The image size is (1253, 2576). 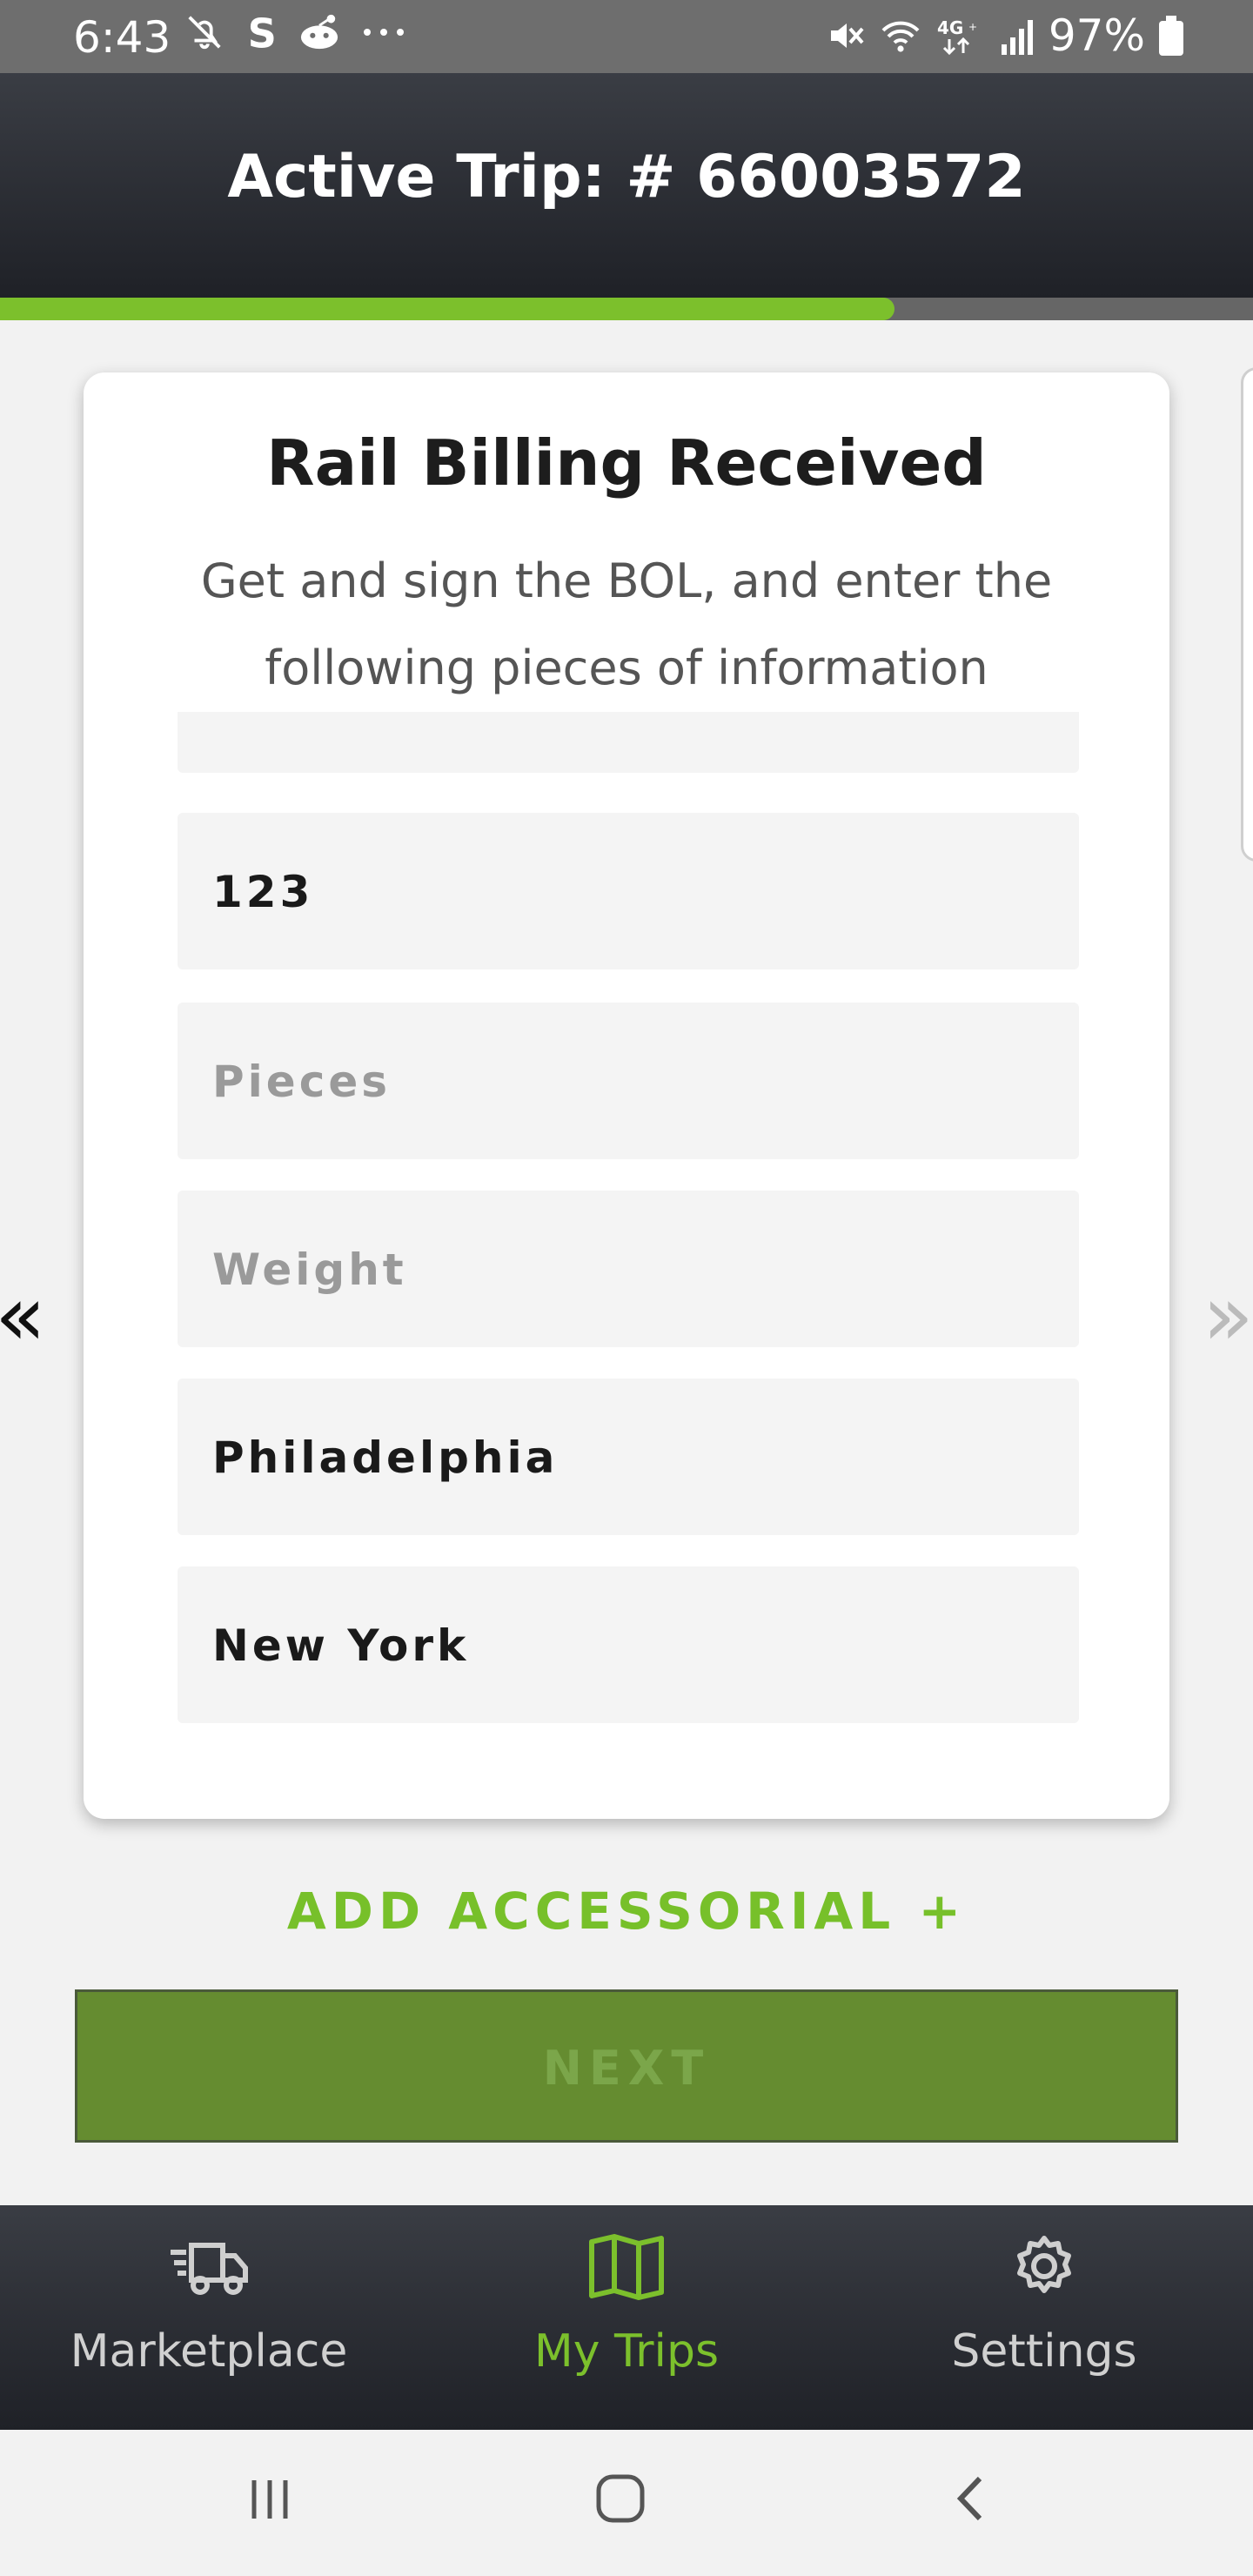 What do you see at coordinates (628, 1645) in the screenshot?
I see `destination-input: New York` at bounding box center [628, 1645].